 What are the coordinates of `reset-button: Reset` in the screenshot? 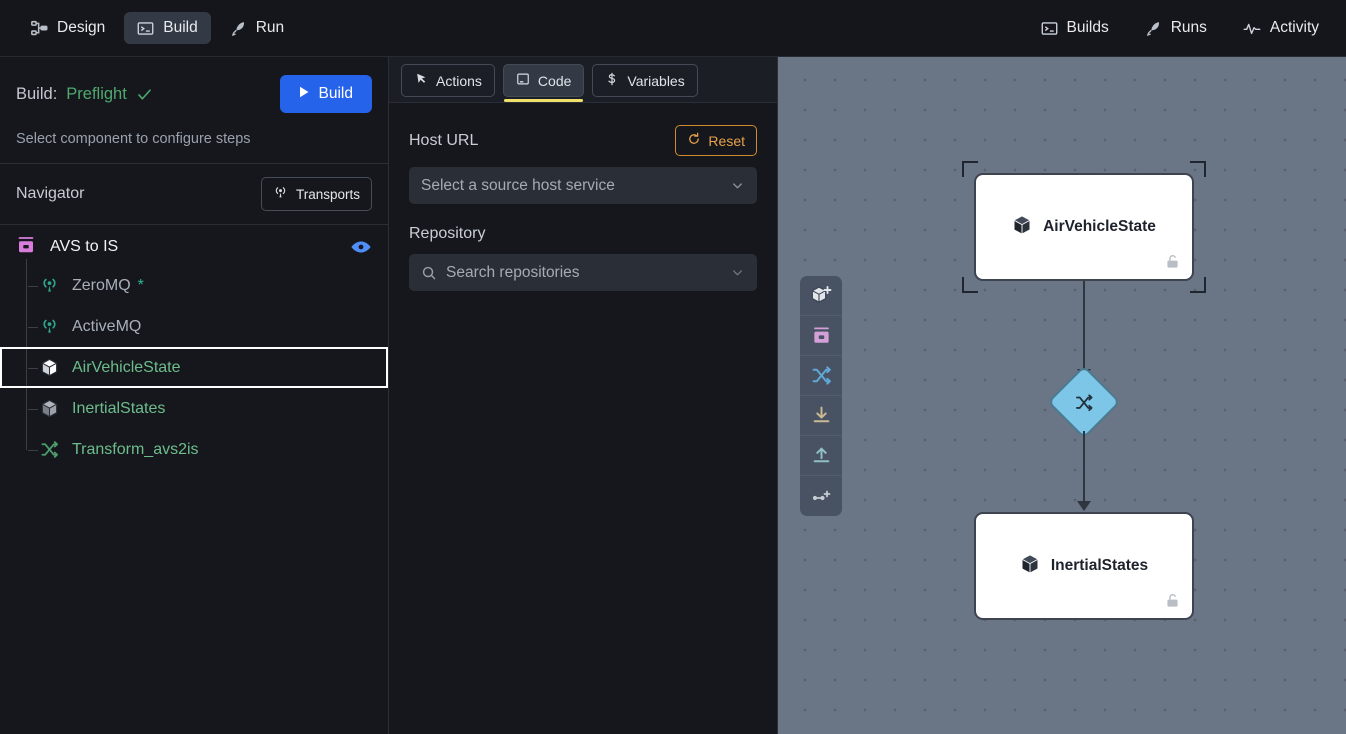 It's located at (716, 140).